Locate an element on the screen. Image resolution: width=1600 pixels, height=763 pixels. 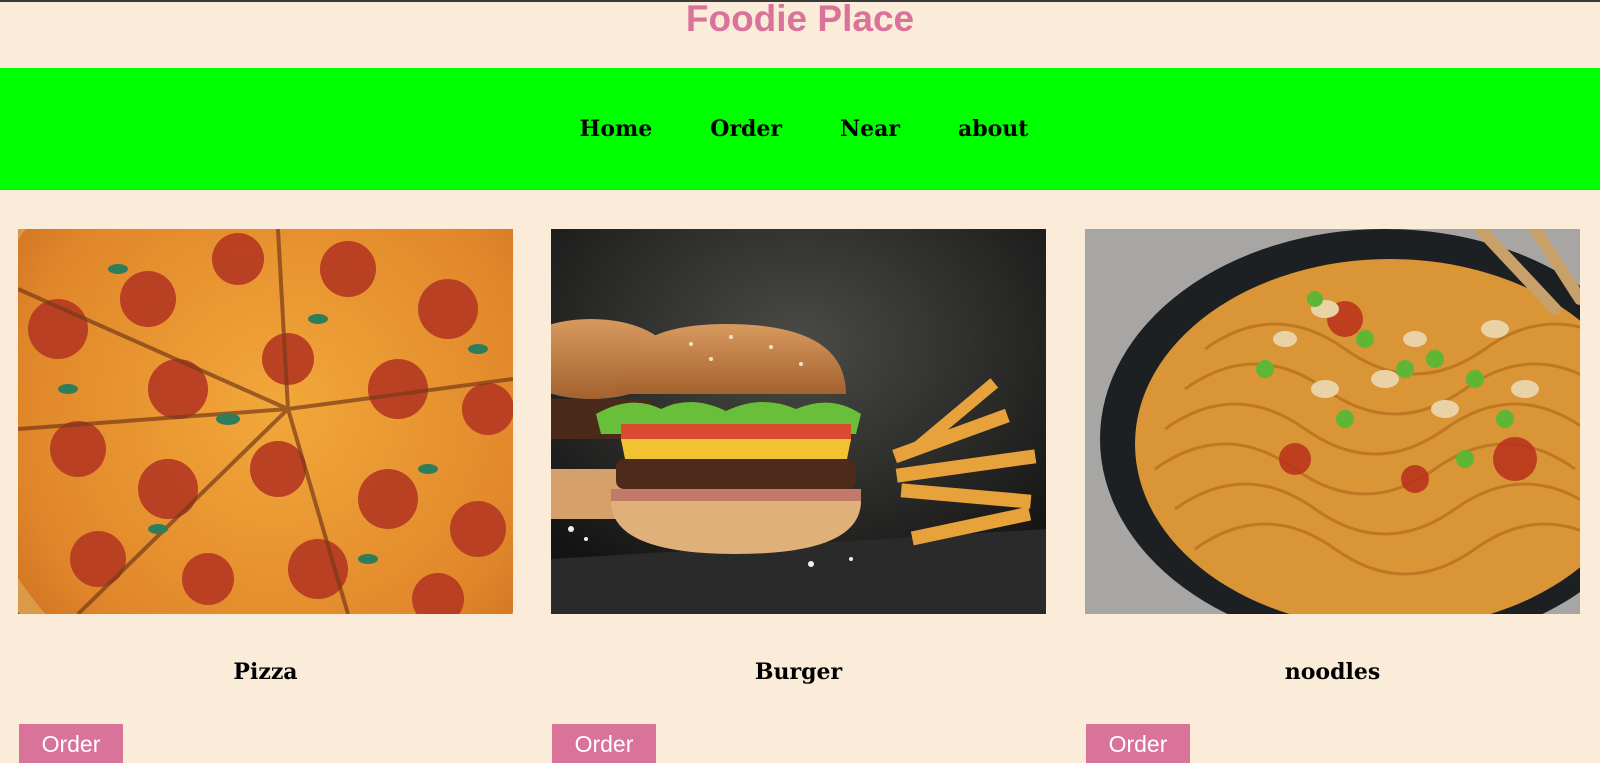
nav-item-near: Near is located at coordinates (870, 129).